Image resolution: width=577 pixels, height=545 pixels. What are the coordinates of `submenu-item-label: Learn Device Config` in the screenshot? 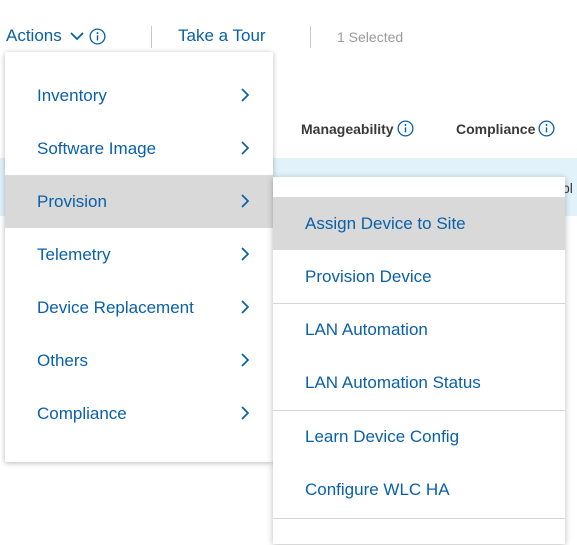 It's located at (382, 436).